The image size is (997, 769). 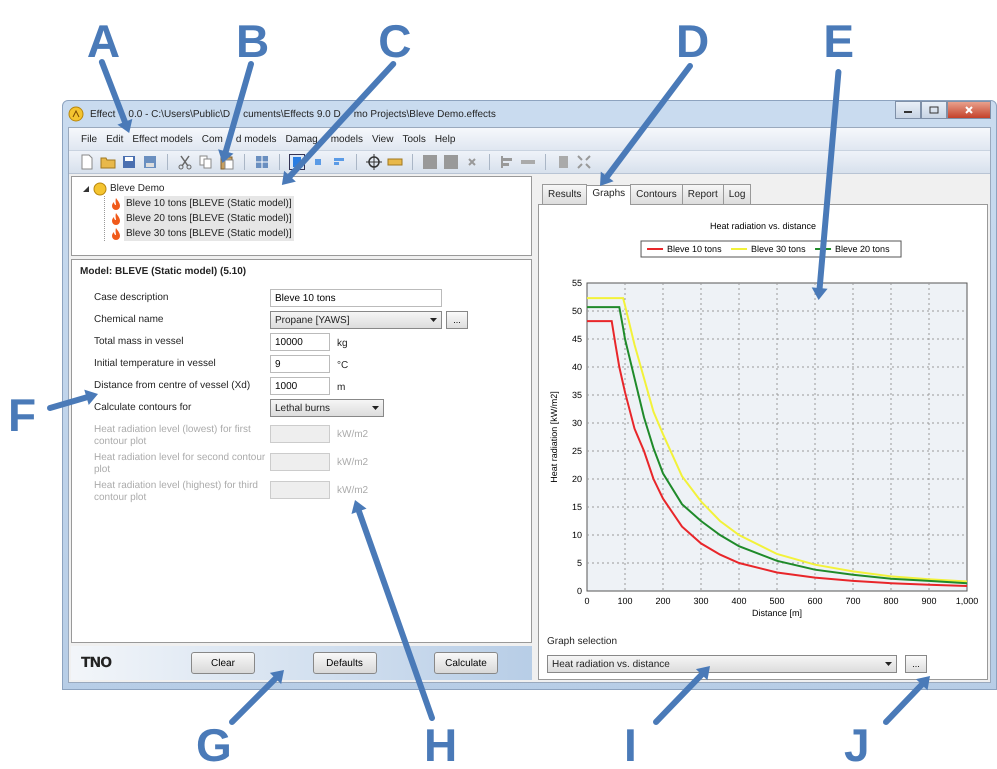 What do you see at coordinates (342, 366) in the screenshot?
I see `unit-label: °C` at bounding box center [342, 366].